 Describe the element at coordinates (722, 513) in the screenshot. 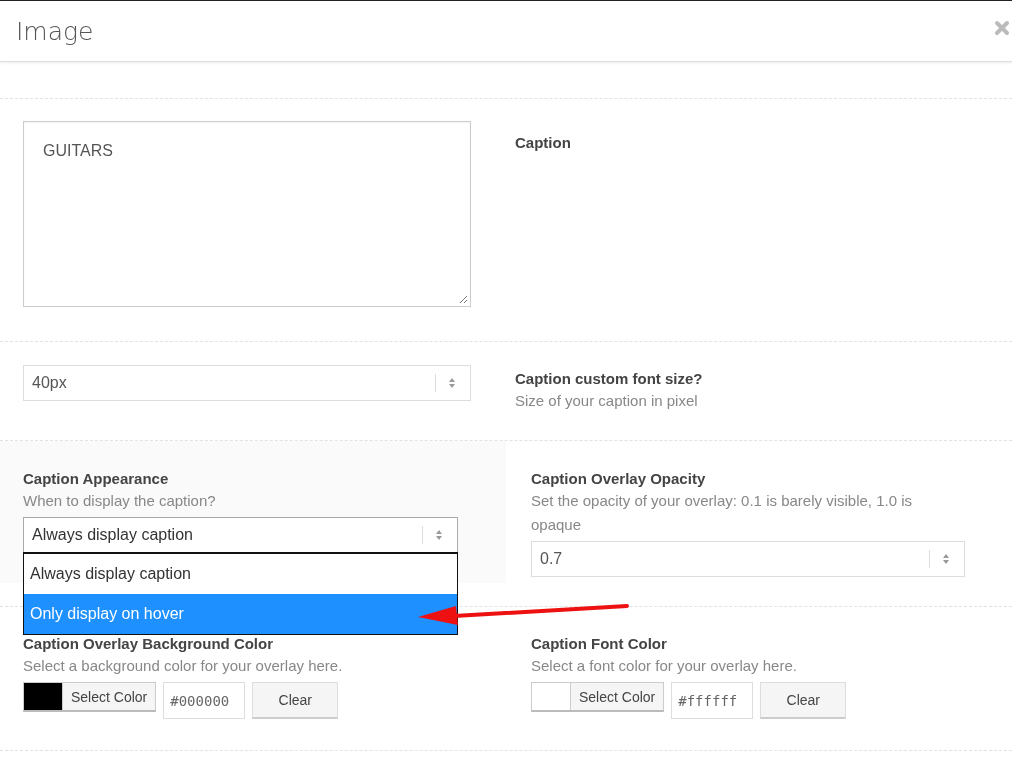

I see `field-description: Set the opacity of your overlay: 0.1 is barely visible, 1.0 is opaque` at that location.